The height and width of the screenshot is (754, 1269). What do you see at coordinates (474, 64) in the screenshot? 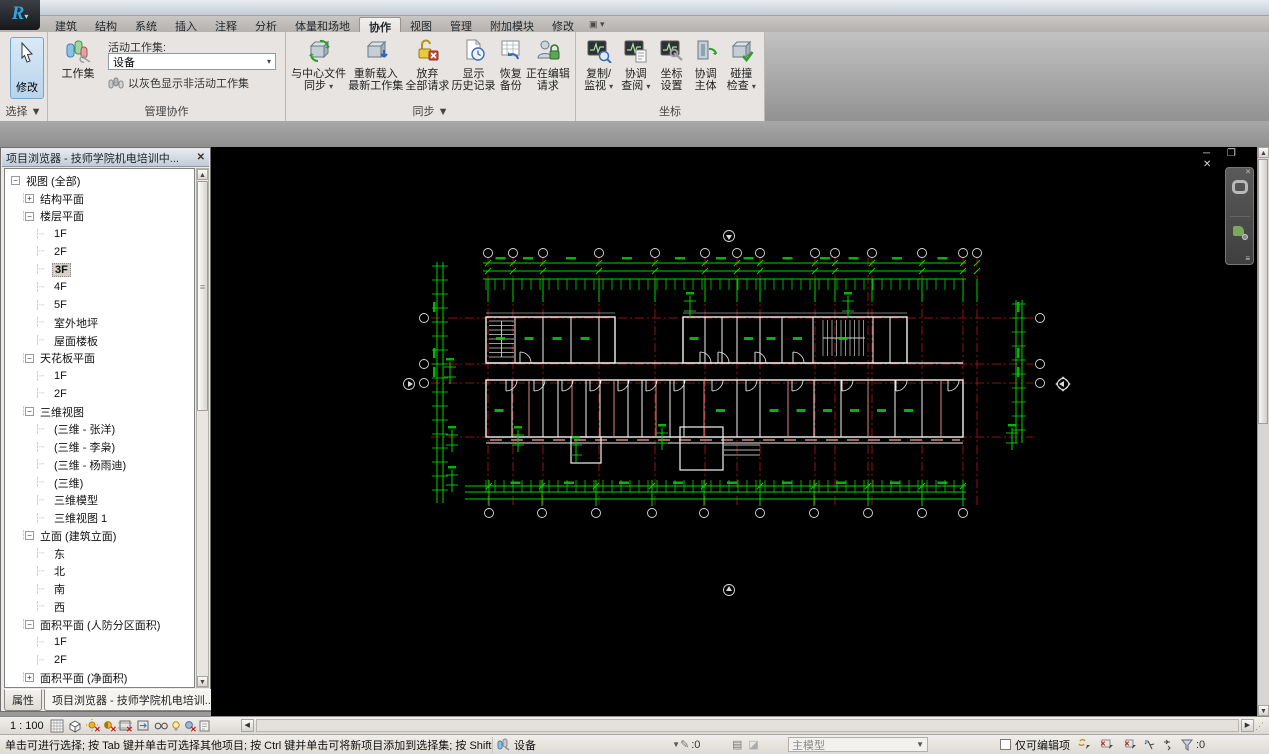
I see `显示历史记录-button: 显示 历史记录` at bounding box center [474, 64].